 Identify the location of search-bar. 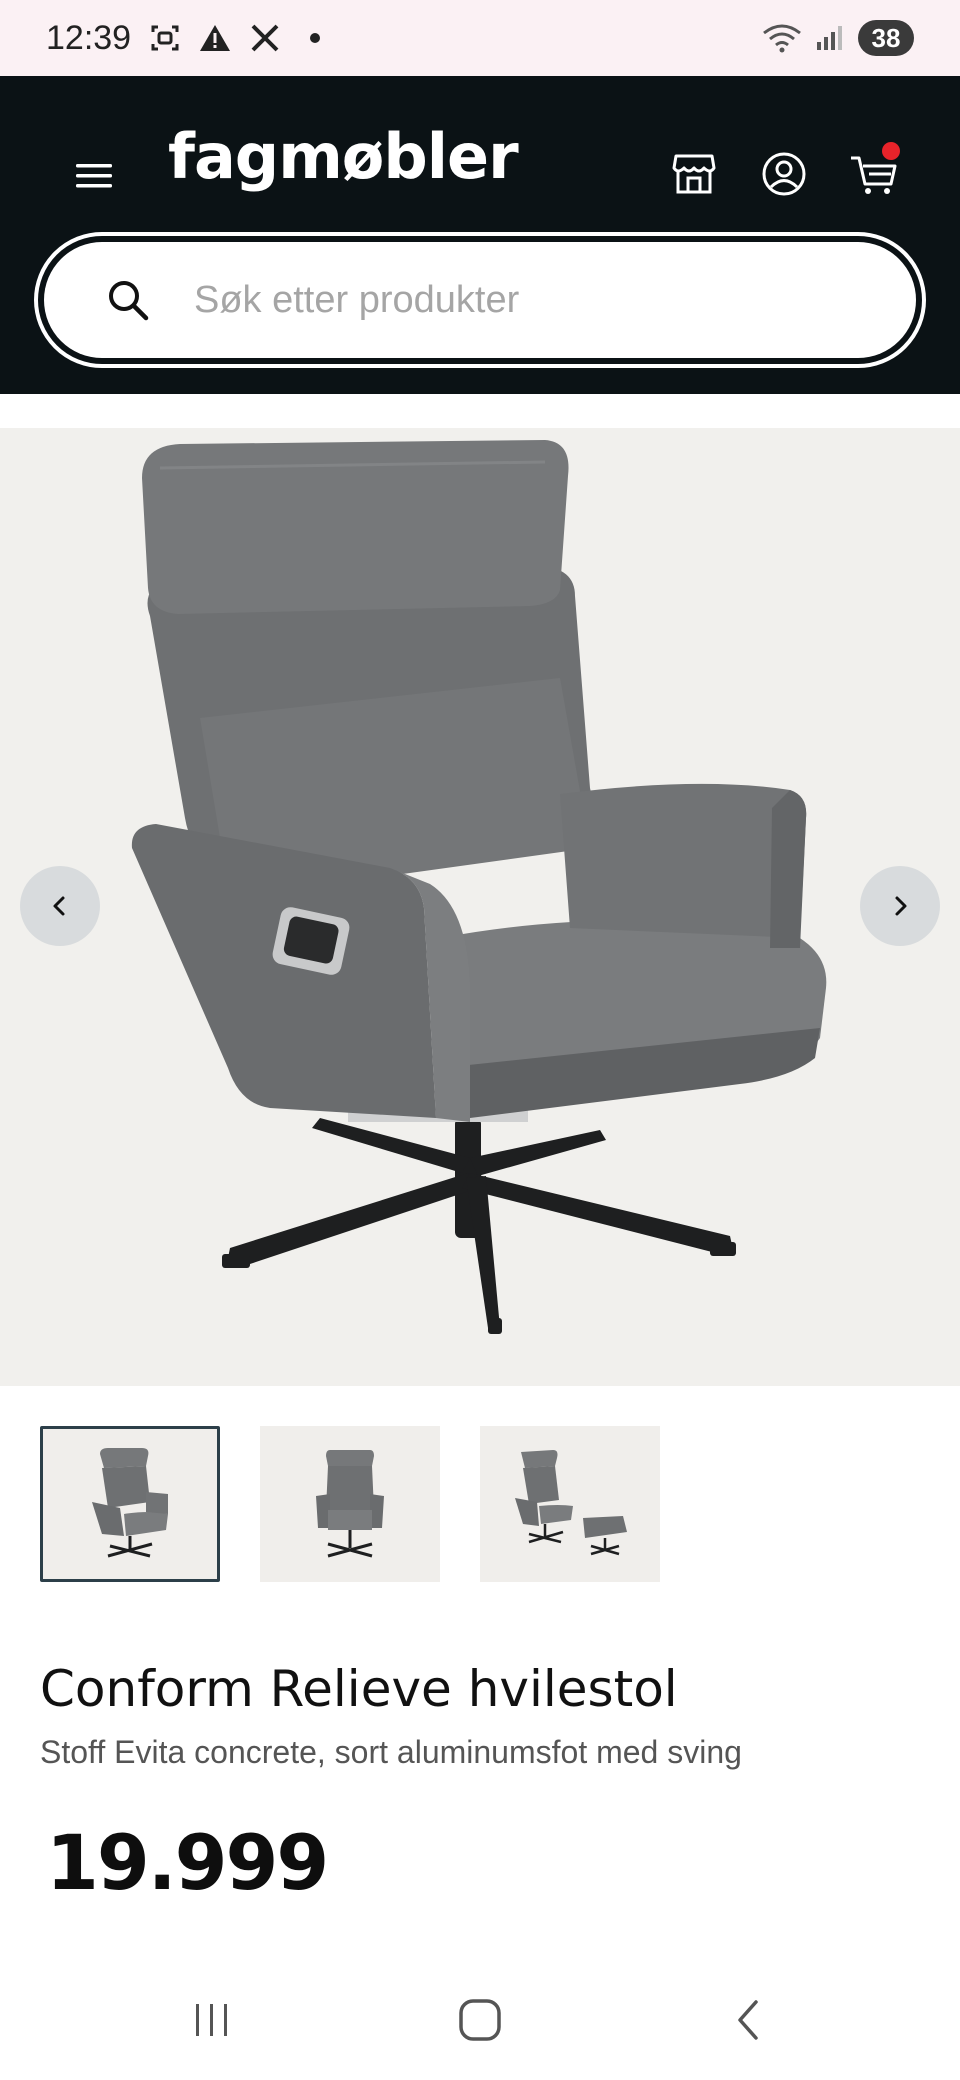
(480, 300).